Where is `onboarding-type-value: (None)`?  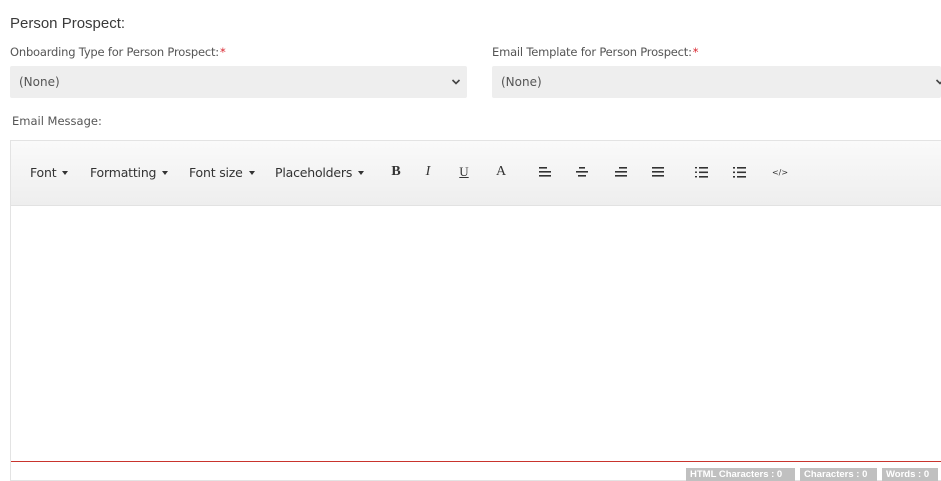
onboarding-type-value: (None) is located at coordinates (39, 82).